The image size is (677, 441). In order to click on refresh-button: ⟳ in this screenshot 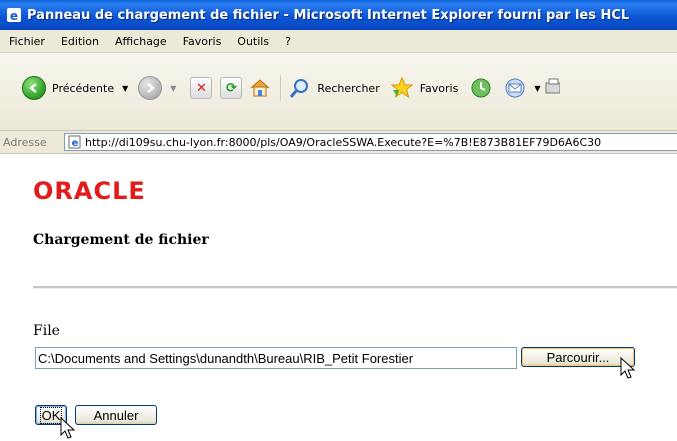, I will do `click(231, 88)`.